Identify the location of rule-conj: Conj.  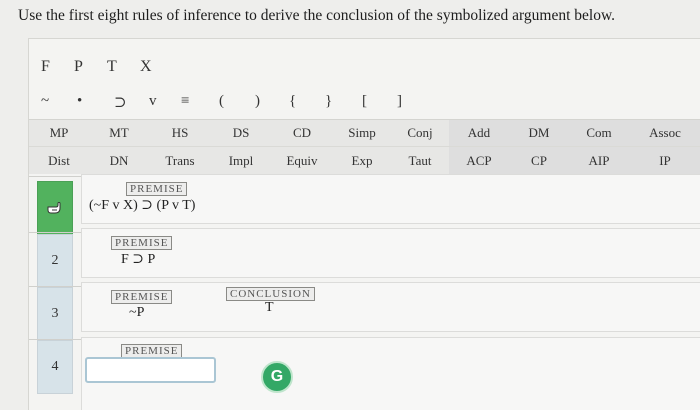
(420, 133).